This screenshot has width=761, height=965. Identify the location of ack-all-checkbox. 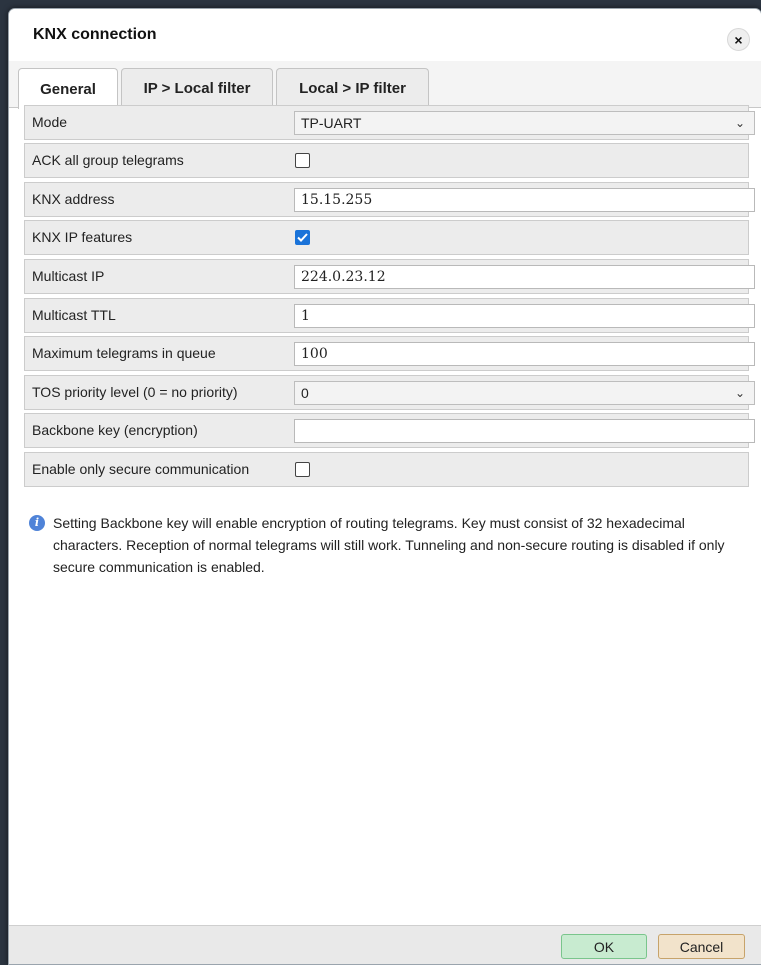
(302, 160).